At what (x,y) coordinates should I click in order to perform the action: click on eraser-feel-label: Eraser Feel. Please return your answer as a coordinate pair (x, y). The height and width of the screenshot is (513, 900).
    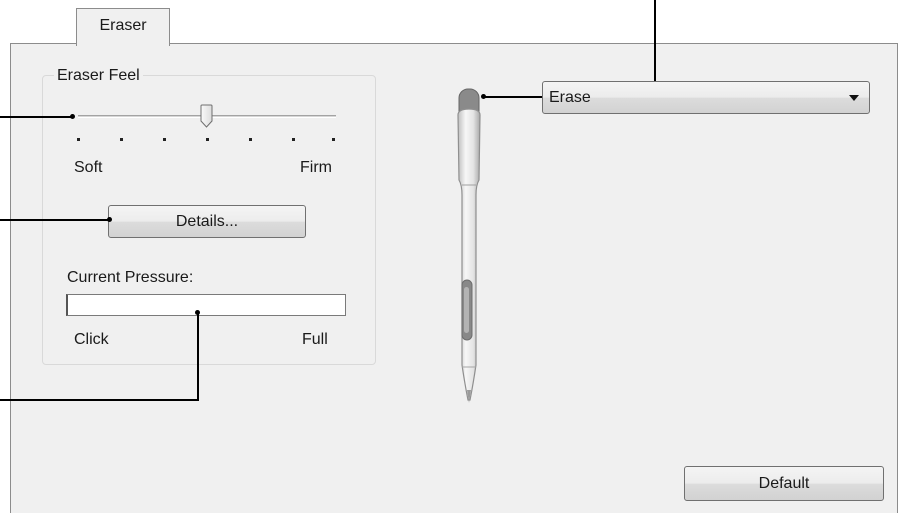
    Looking at the image, I should click on (98, 76).